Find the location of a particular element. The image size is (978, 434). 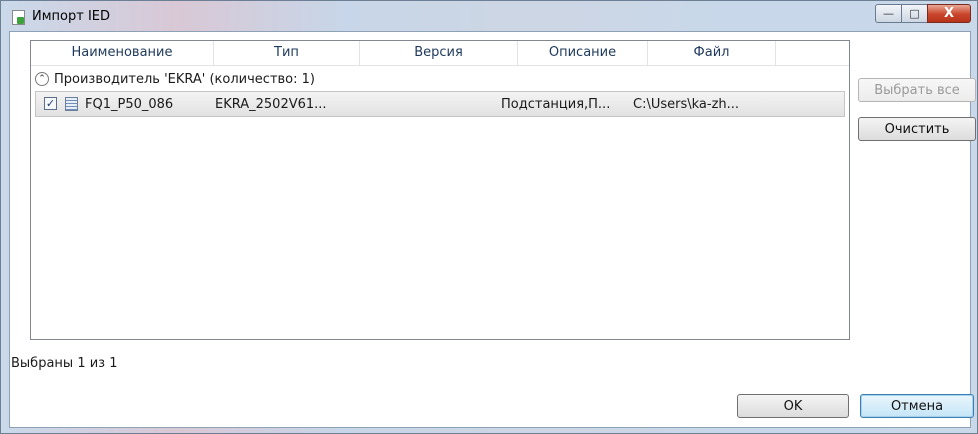

cell-name: FQ1_P50_086 is located at coordinates (129, 104).